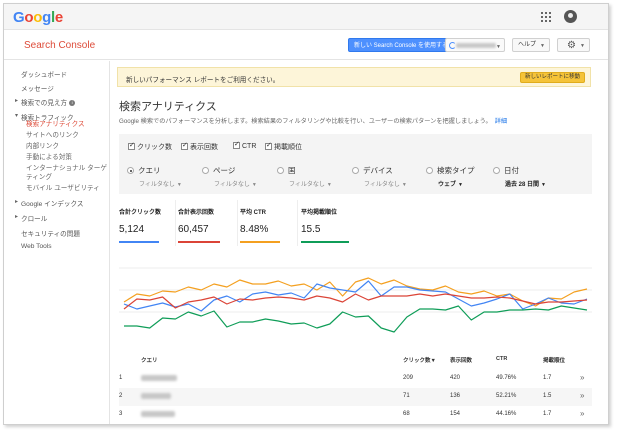 Image resolution: width=618 pixels, height=432 pixels. Describe the element at coordinates (208, 223) in the screenshot. I see `metric-card-impressions: 合計表示回数 60,457` at that location.